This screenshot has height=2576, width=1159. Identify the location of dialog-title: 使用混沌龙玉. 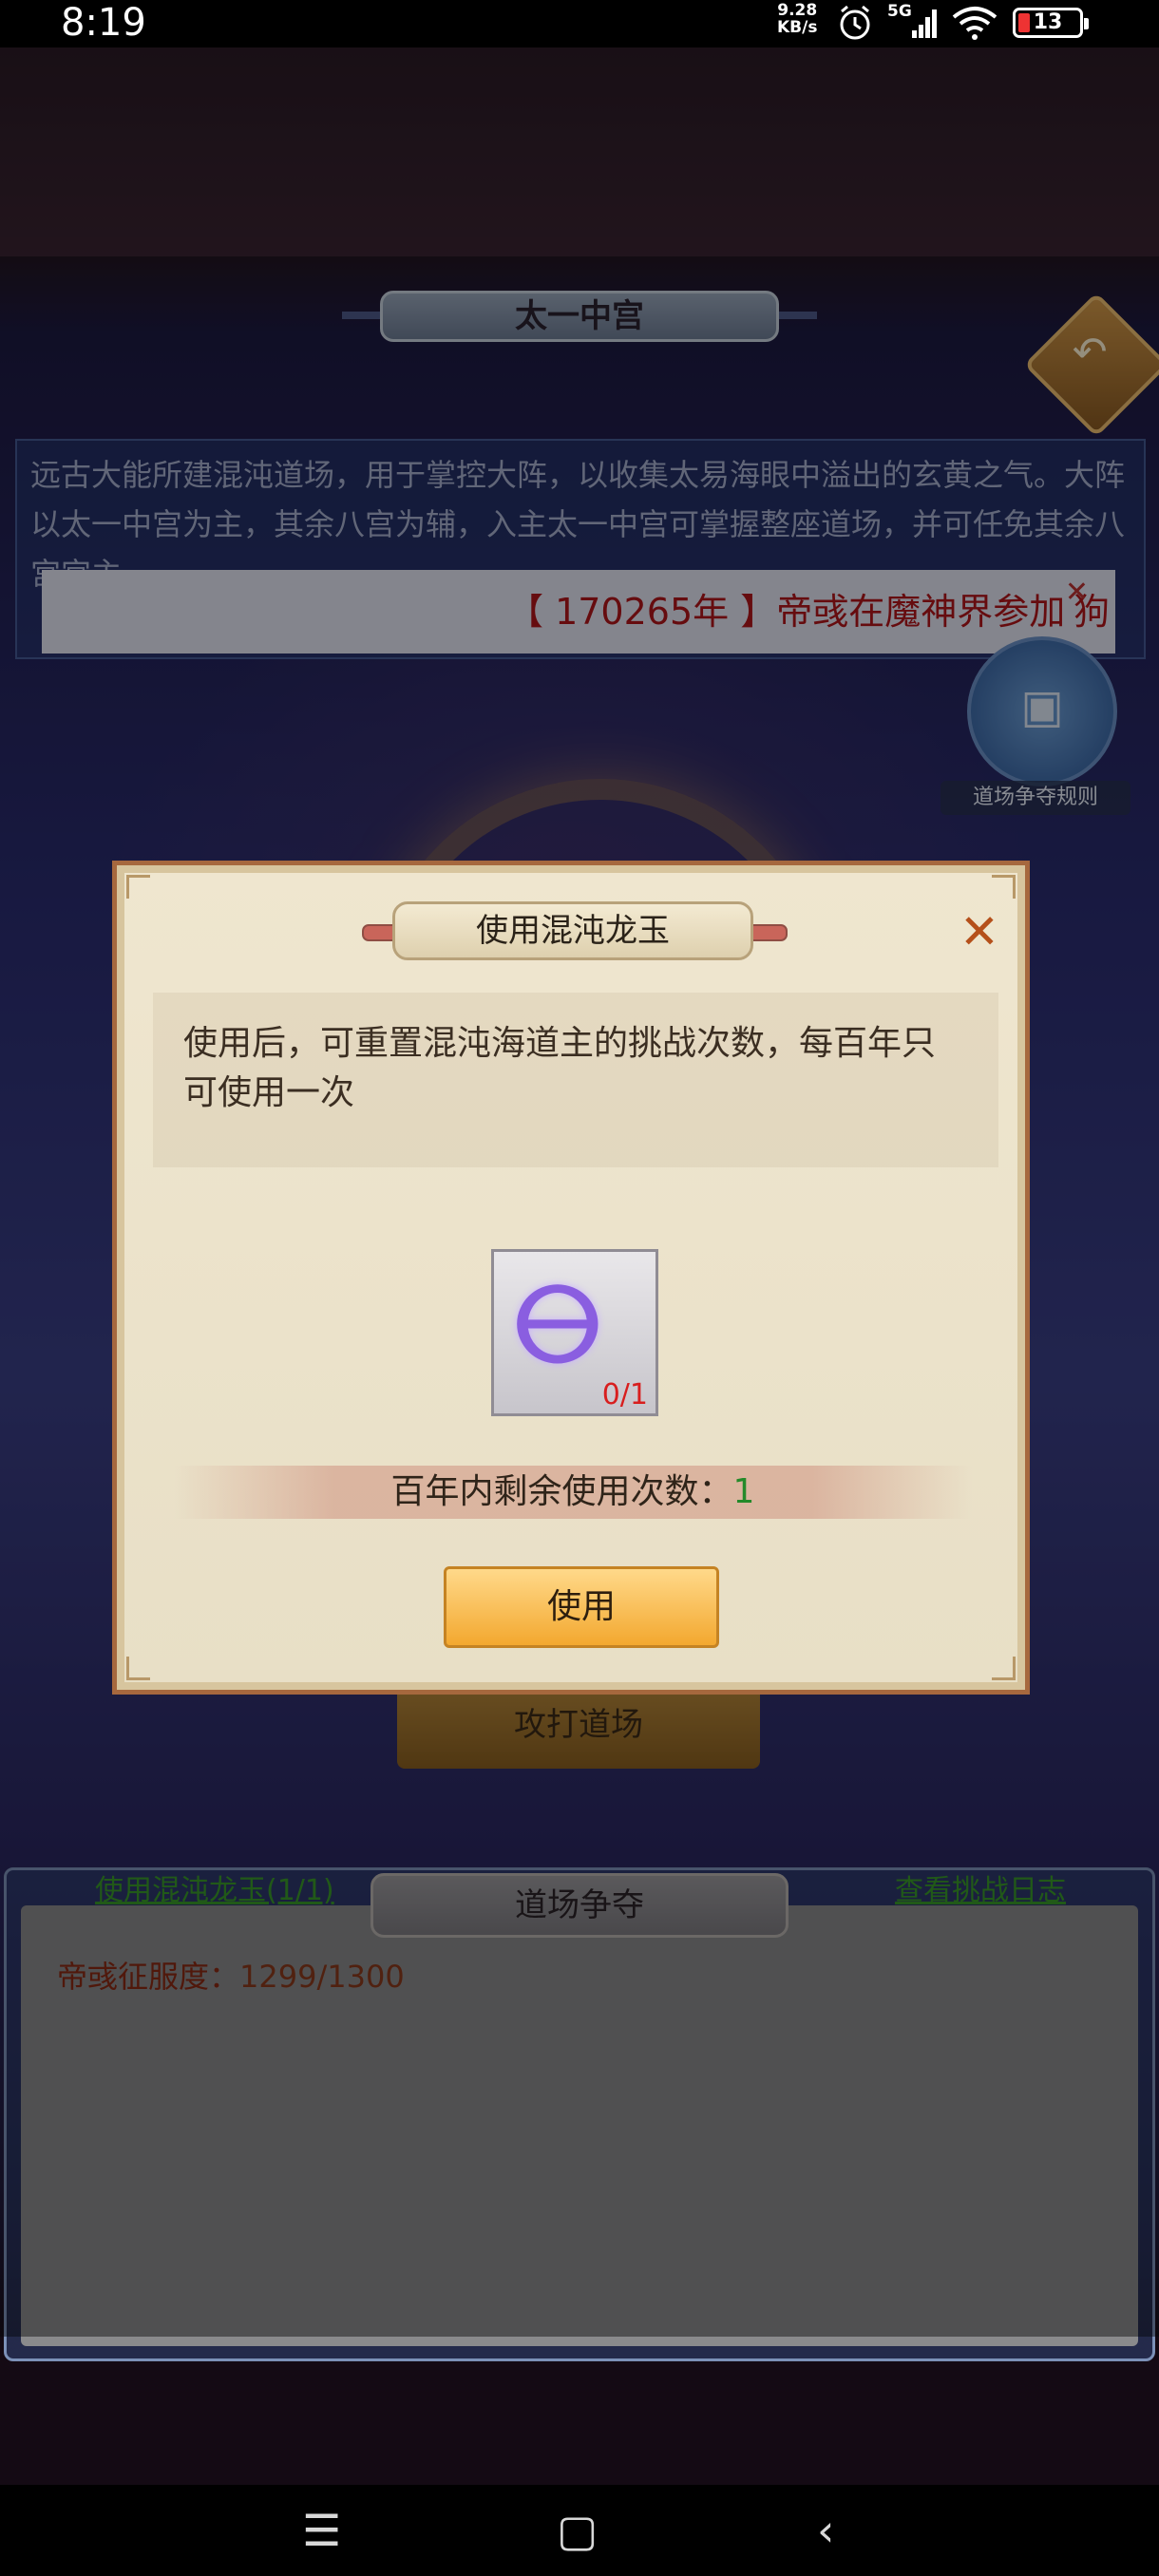
(572, 930).